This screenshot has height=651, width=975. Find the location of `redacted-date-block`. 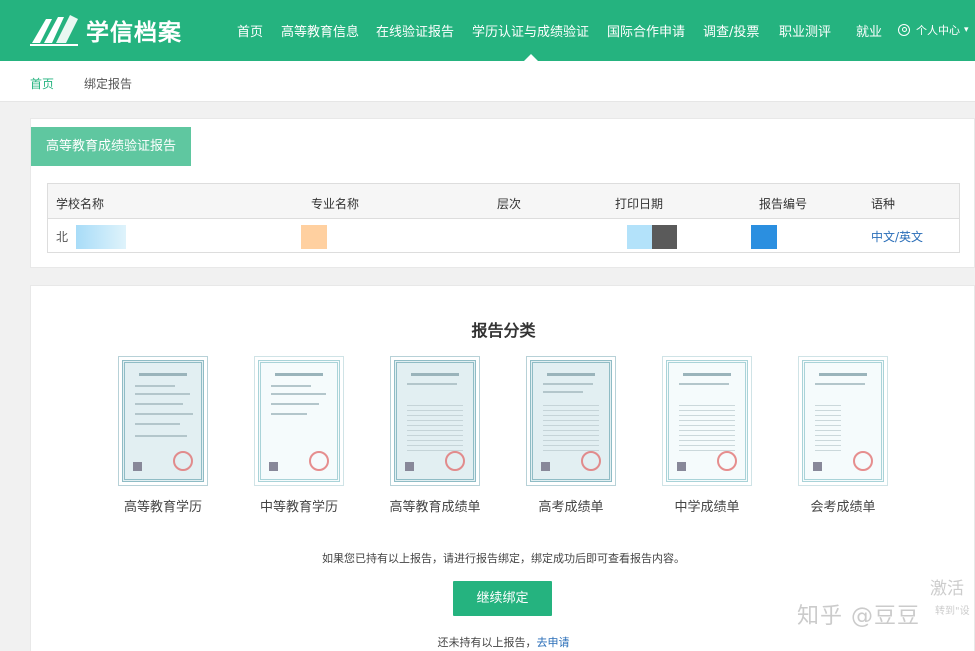

redacted-date-block is located at coordinates (652, 237).